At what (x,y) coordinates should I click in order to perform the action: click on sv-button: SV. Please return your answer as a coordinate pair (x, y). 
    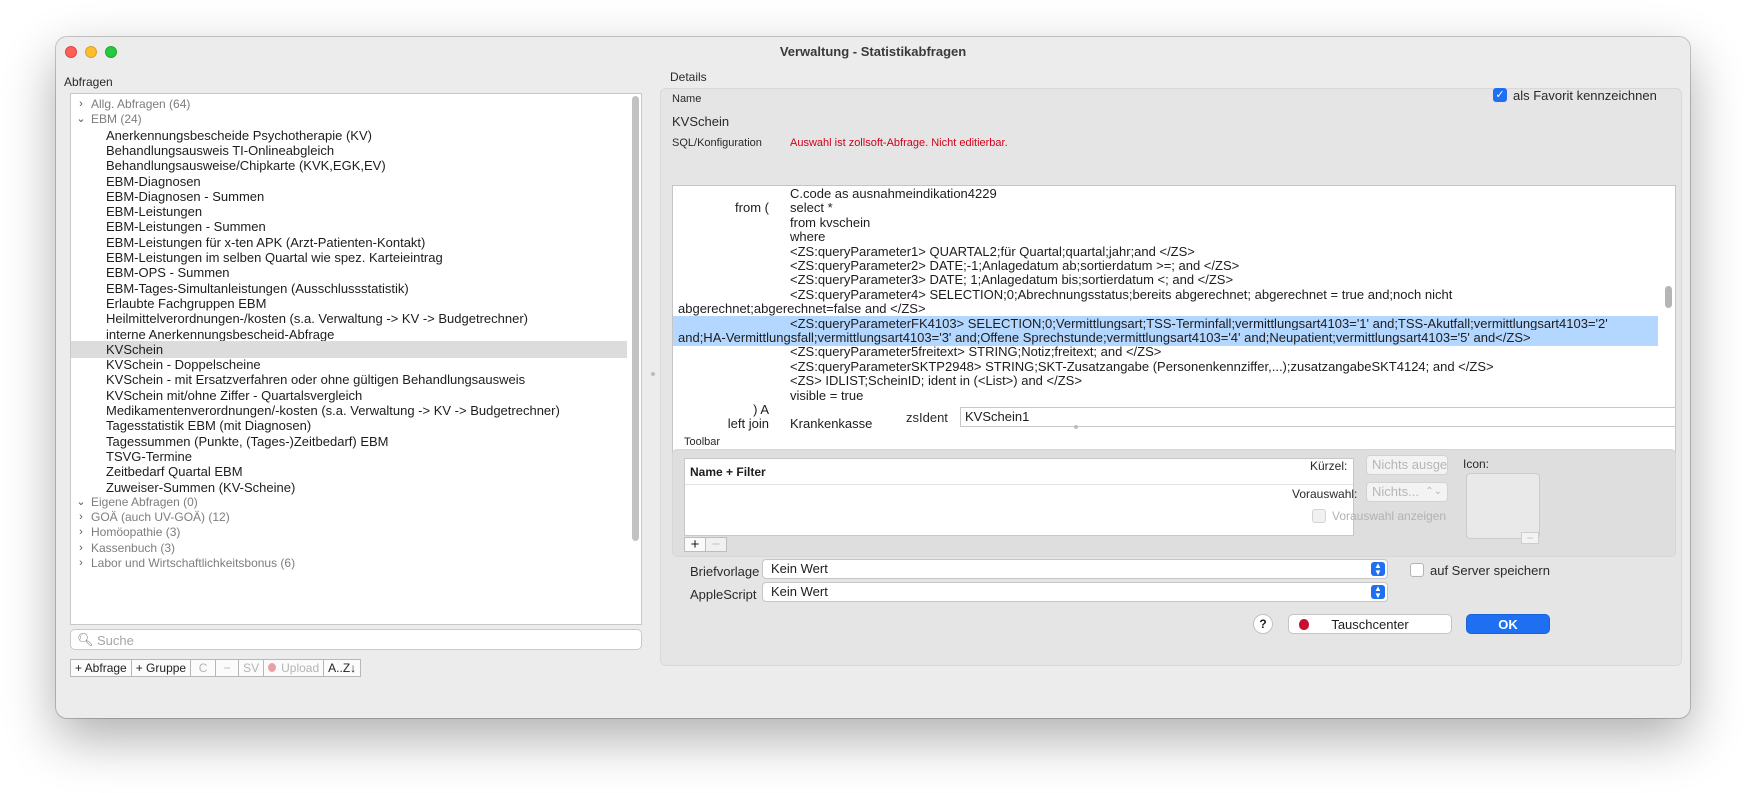
    Looking at the image, I should click on (251, 668).